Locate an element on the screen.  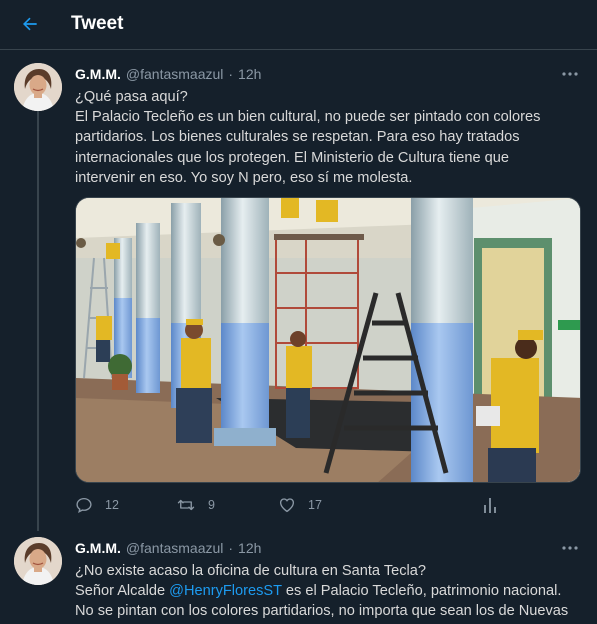
analytics-icon is located at coordinates (490, 505).